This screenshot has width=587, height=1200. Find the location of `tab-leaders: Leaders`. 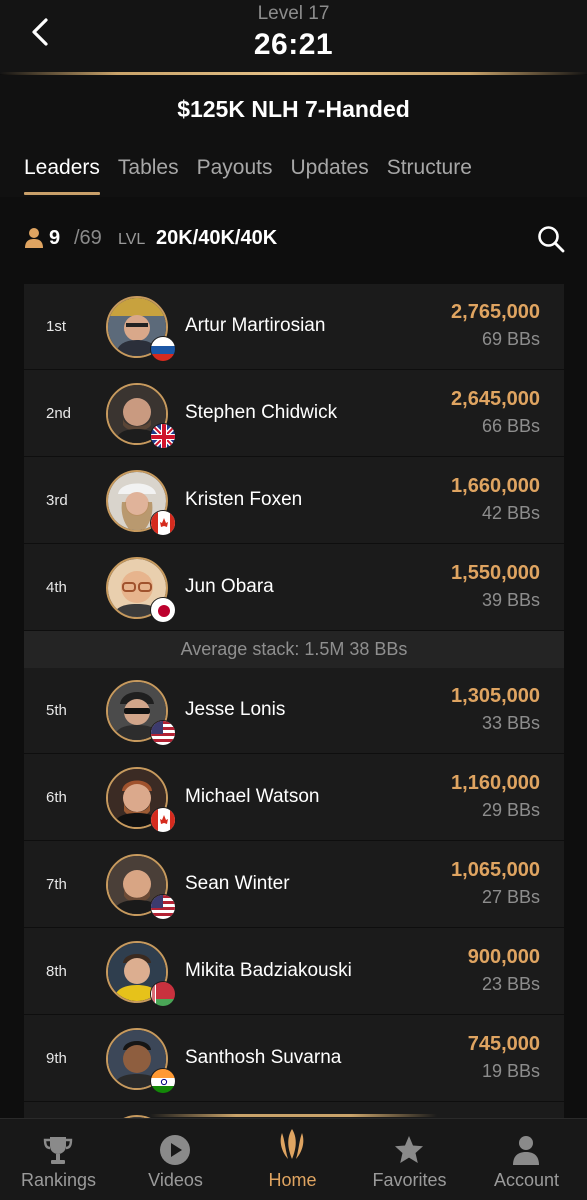

tab-leaders: Leaders is located at coordinates (62, 176).